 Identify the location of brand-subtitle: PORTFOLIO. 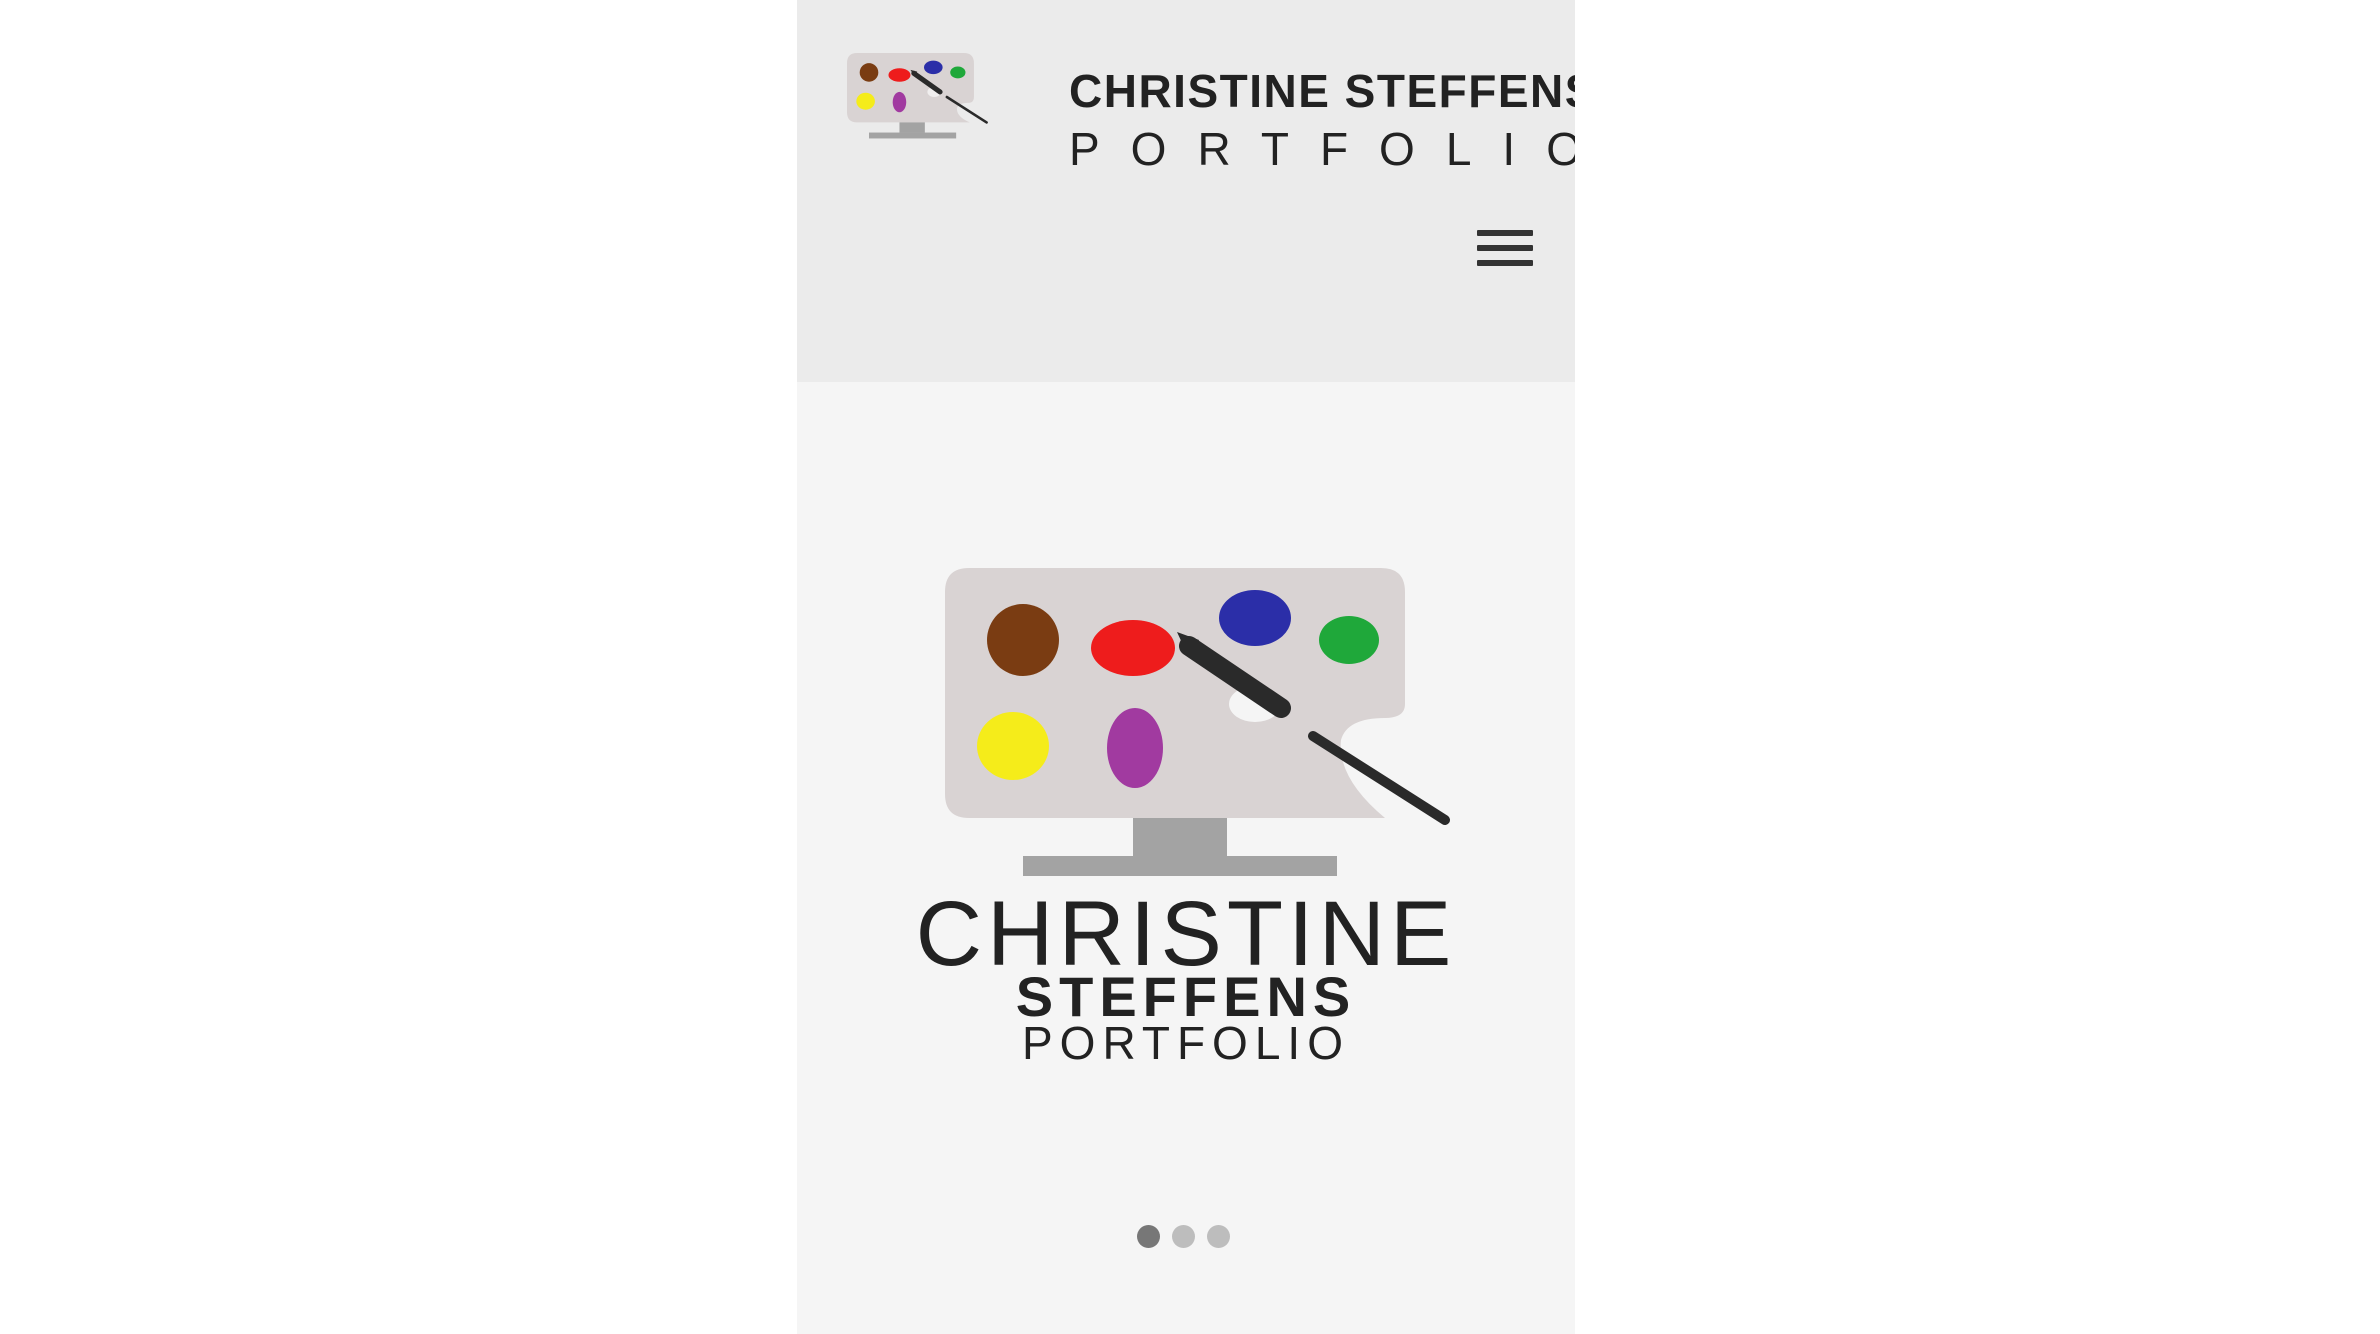
(1322, 149).